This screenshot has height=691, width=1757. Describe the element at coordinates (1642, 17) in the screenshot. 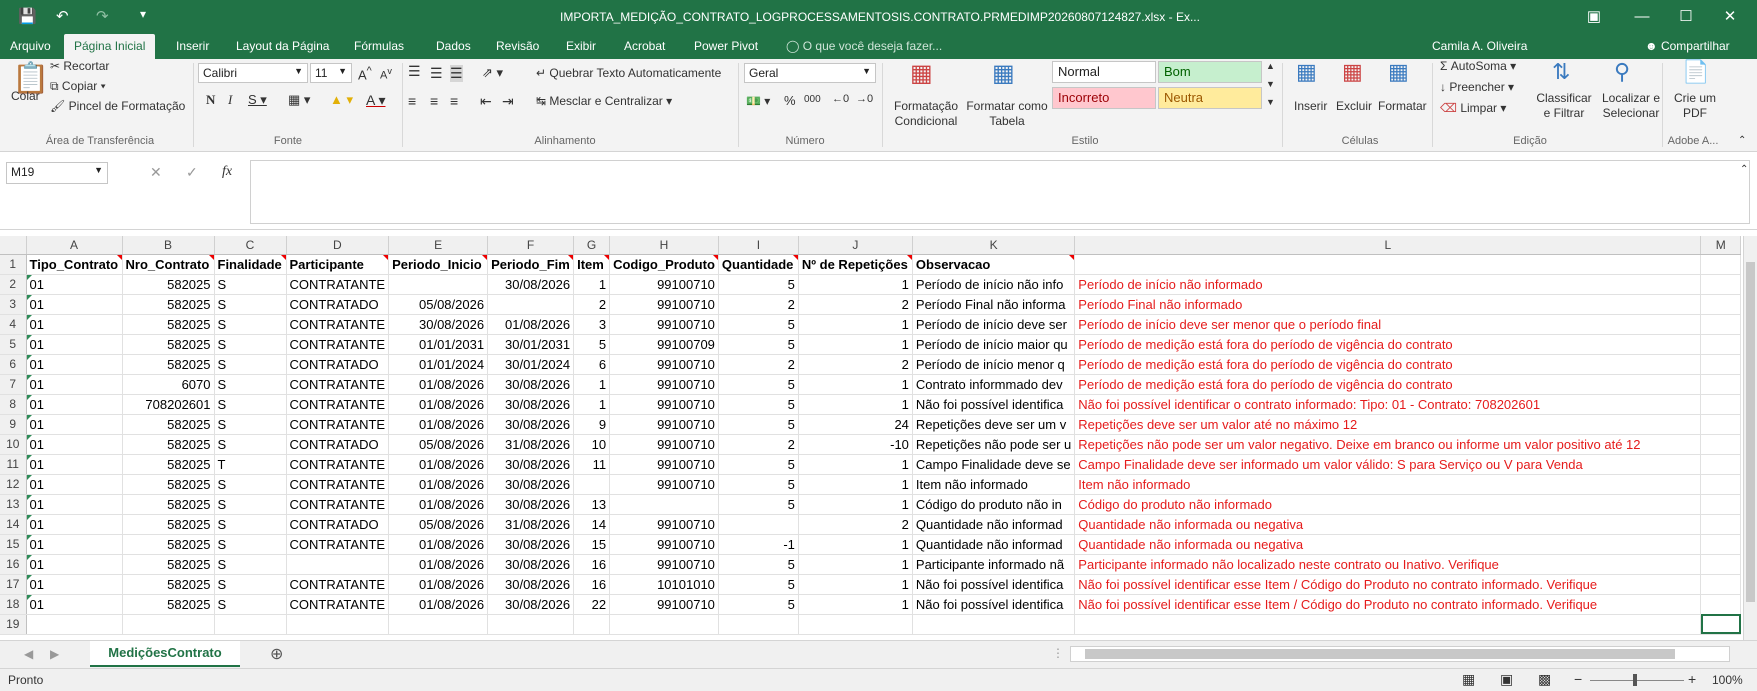

I see `minimize-button: —` at that location.